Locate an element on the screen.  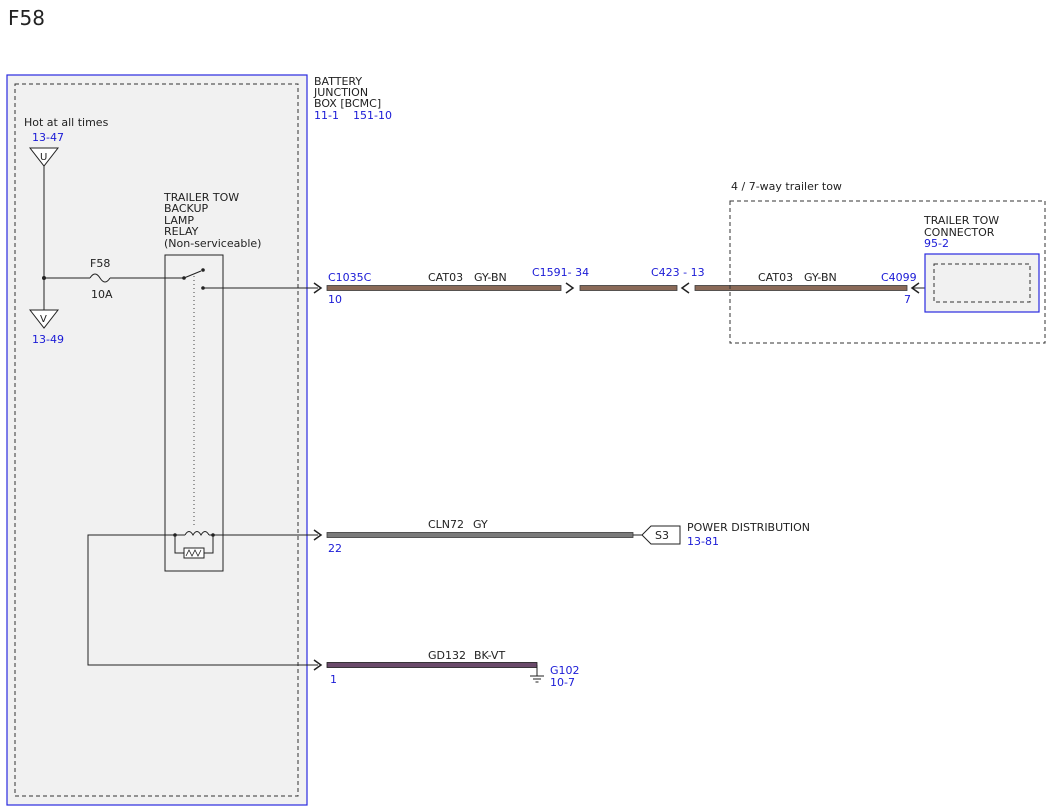
fuse-name: F58 is located at coordinates (100, 263).